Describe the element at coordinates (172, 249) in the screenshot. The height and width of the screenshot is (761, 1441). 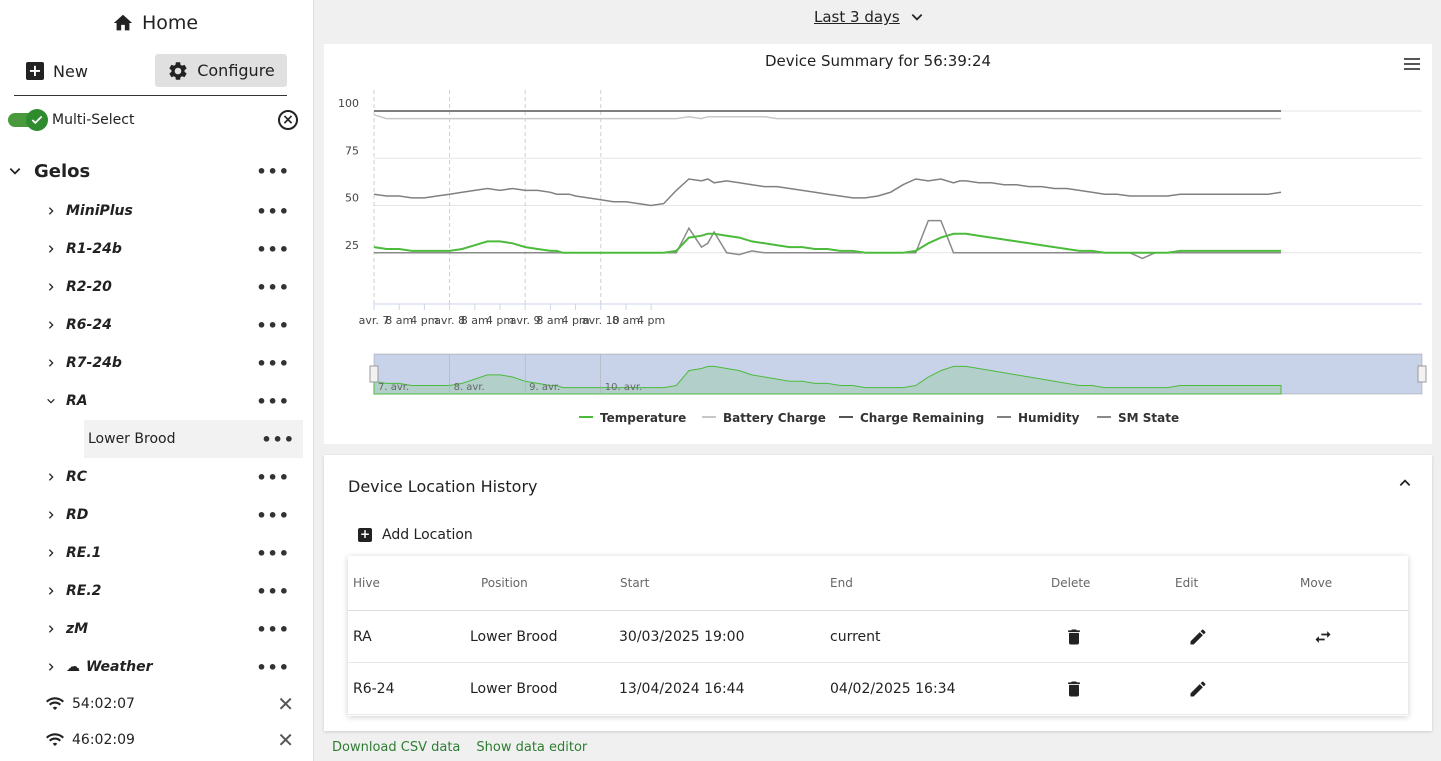
I see `tree-item: R1-24b •••` at that location.